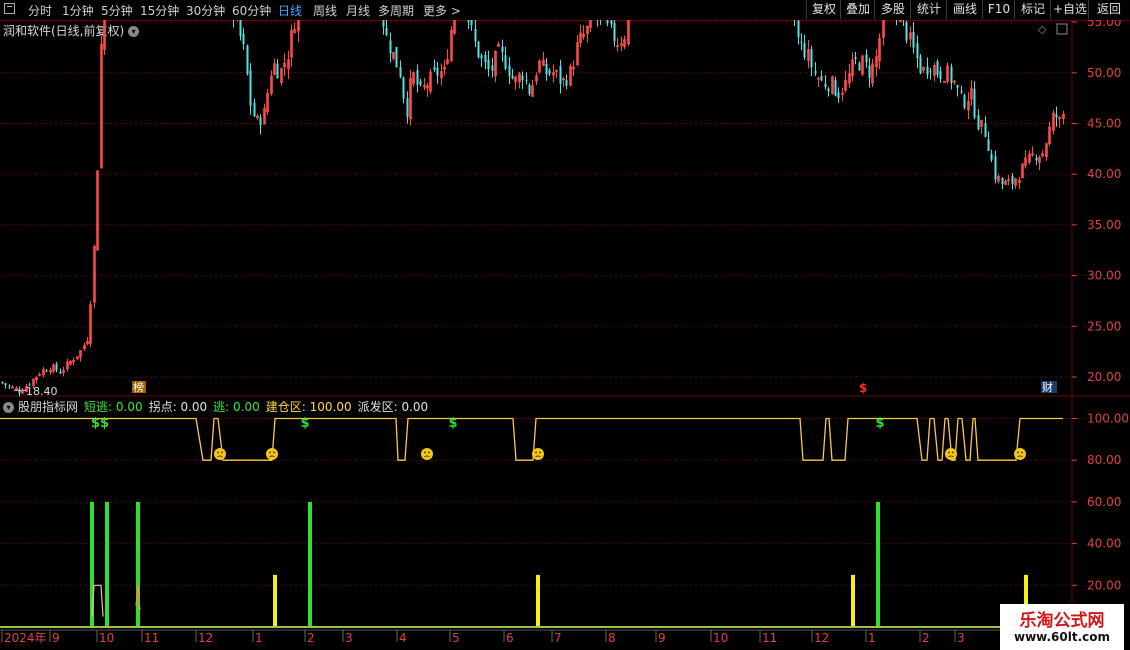 The height and width of the screenshot is (650, 1130). Describe the element at coordinates (178, 407) in the screenshot. I see `indicator-field-1: 拐点: 0.00` at that location.